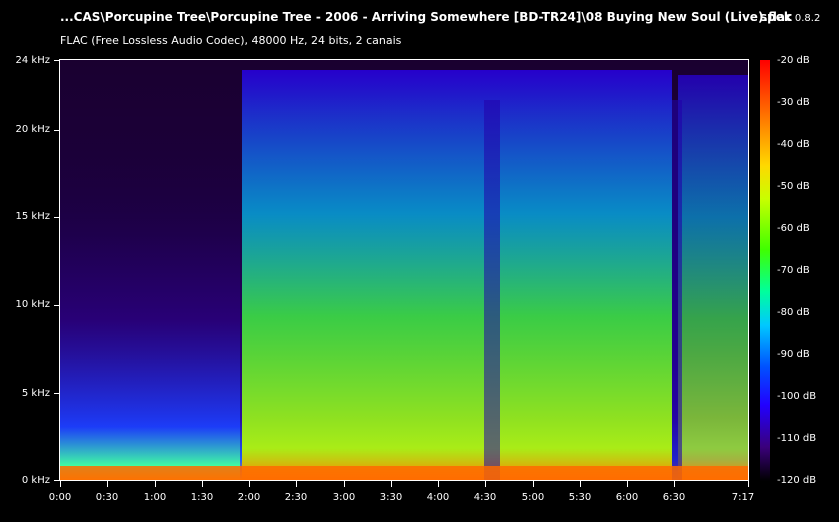 The height and width of the screenshot is (522, 839). What do you see at coordinates (793, 270) in the screenshot?
I see `db-tick-label: -70 dB` at bounding box center [793, 270].